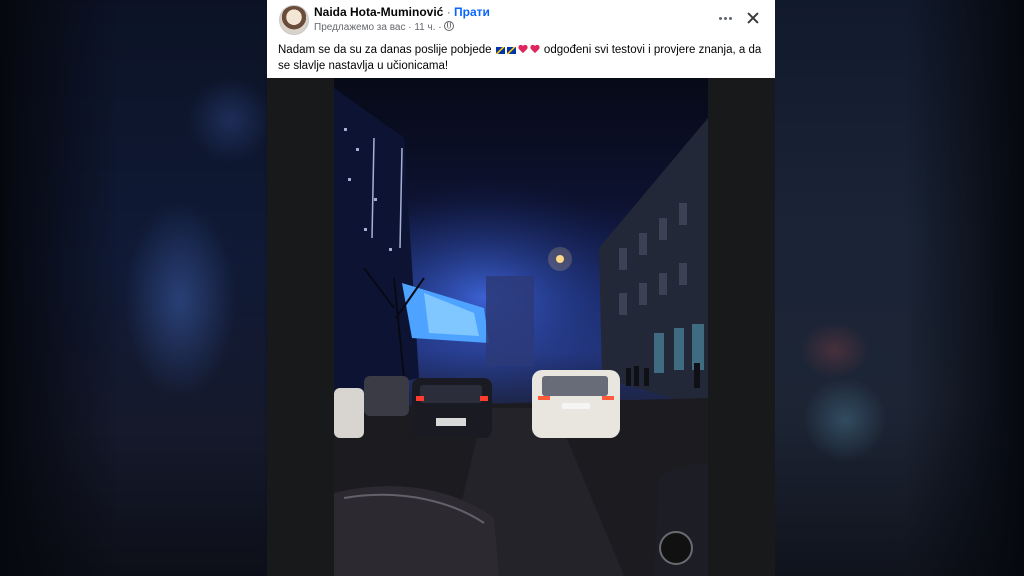 The image size is (1024, 576). I want to click on author-avatar, so click(294, 20).